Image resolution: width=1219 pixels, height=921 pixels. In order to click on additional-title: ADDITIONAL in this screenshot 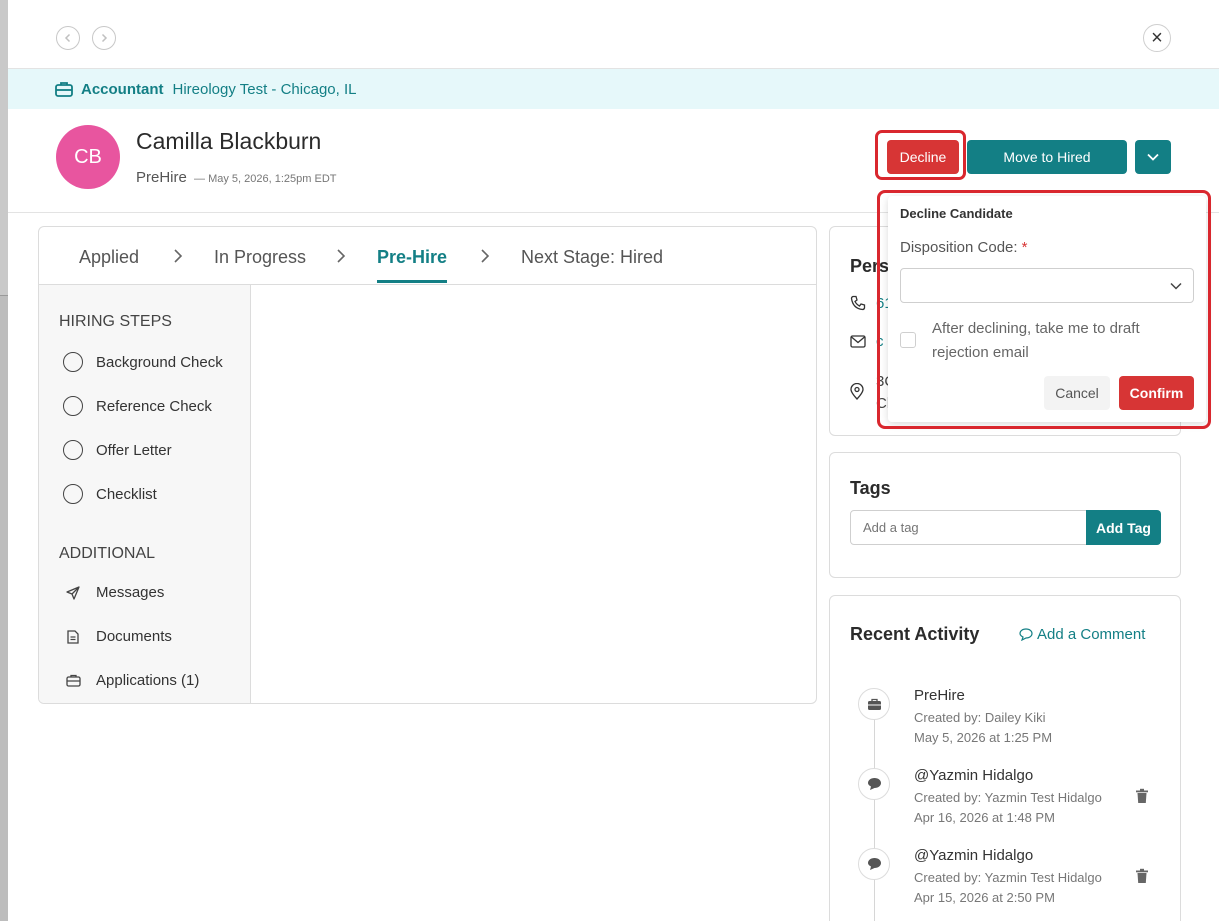, I will do `click(107, 553)`.